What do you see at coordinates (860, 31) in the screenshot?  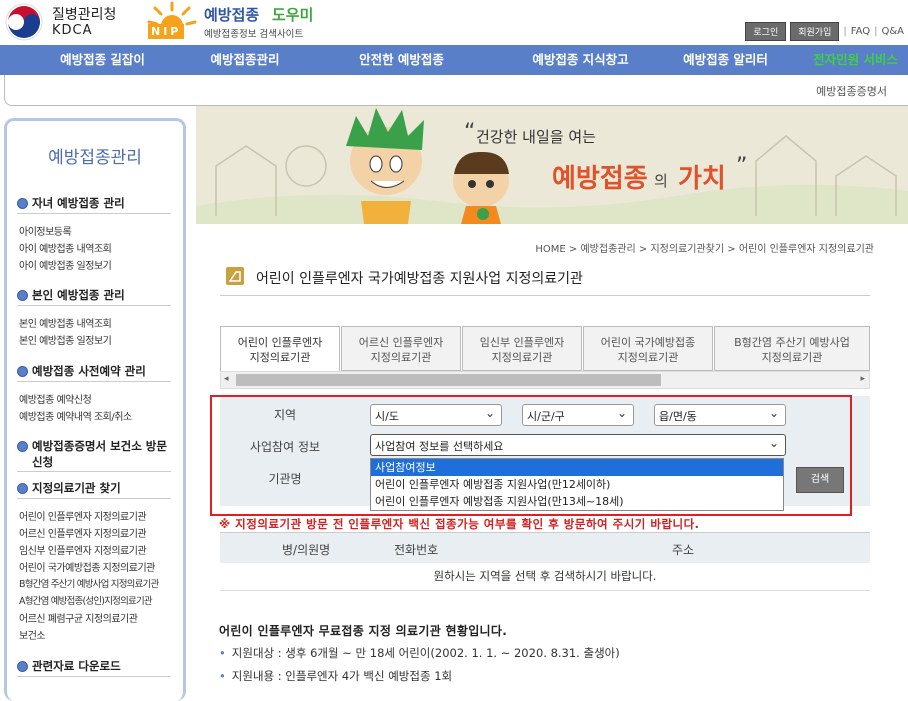 I see `faq-link: FAQ` at bounding box center [860, 31].